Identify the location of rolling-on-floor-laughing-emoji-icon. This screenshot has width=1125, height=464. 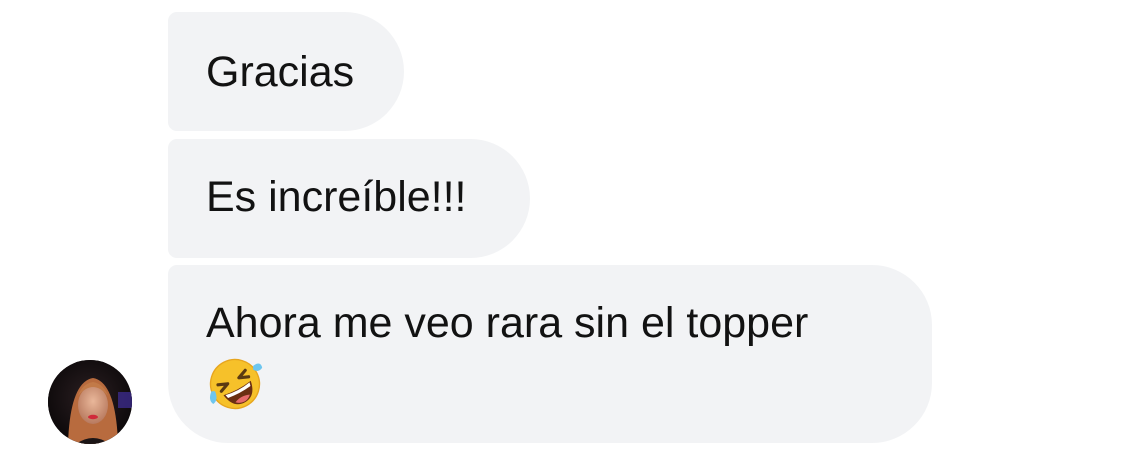
(236, 384).